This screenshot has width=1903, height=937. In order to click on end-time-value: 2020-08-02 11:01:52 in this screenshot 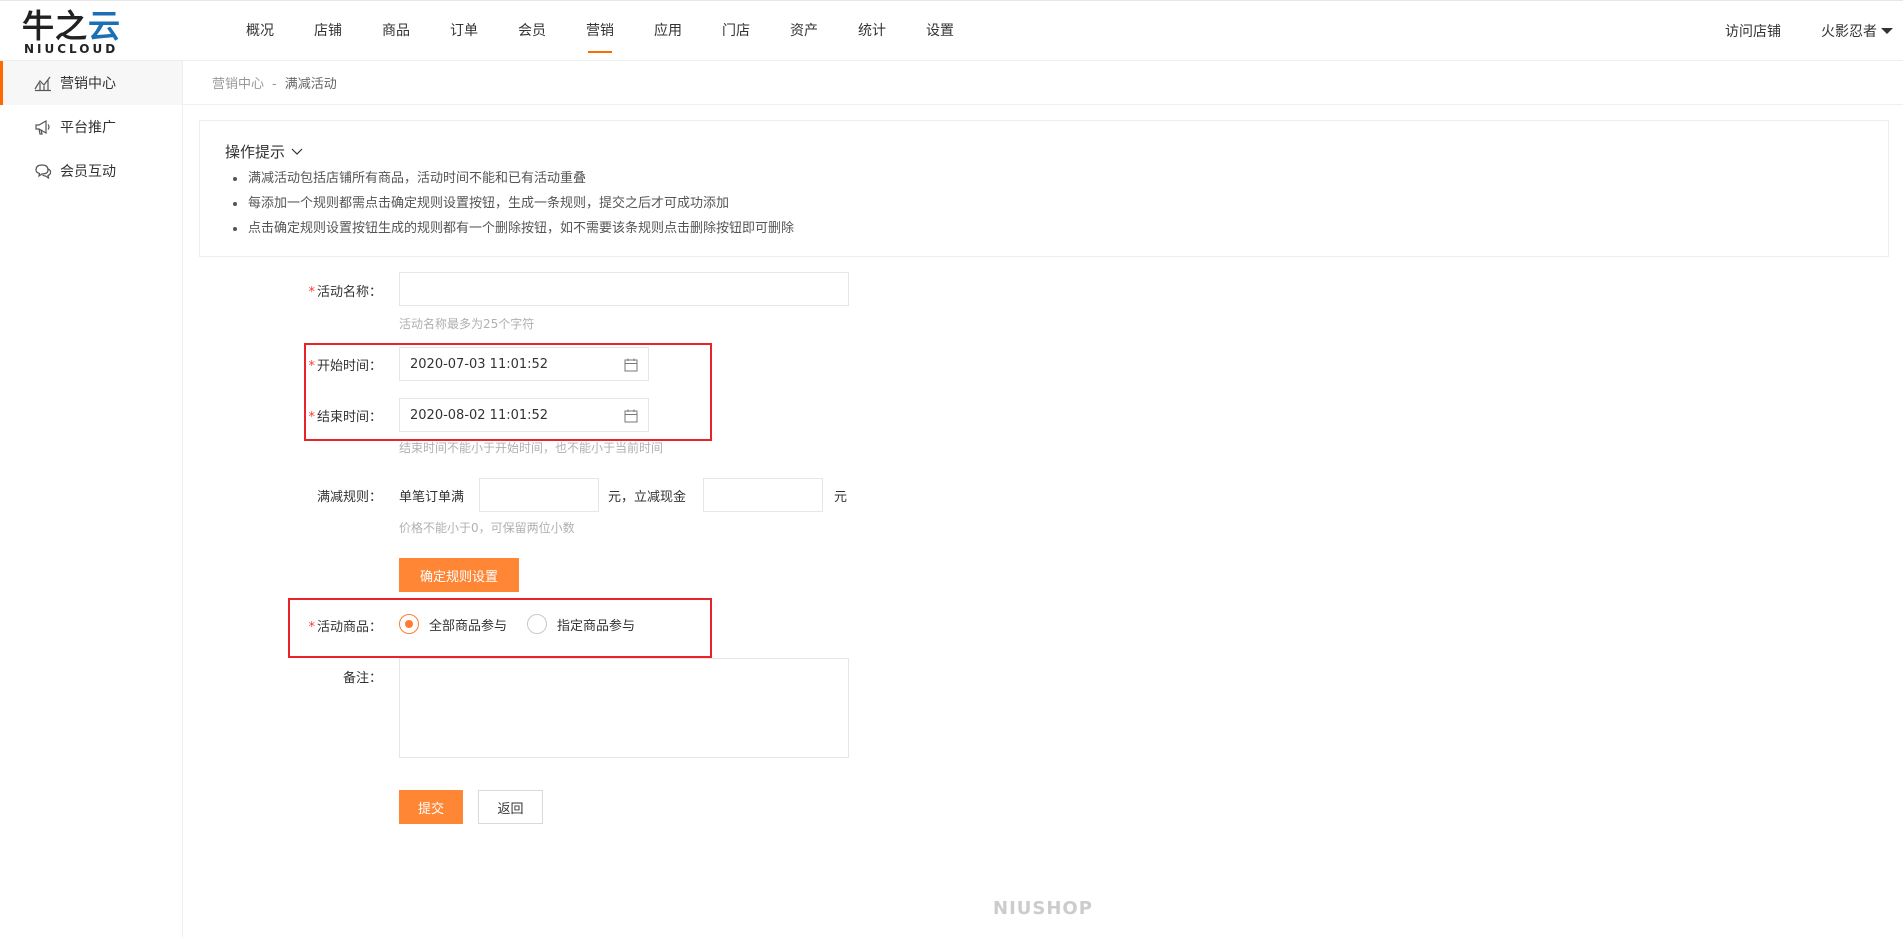, I will do `click(479, 415)`.